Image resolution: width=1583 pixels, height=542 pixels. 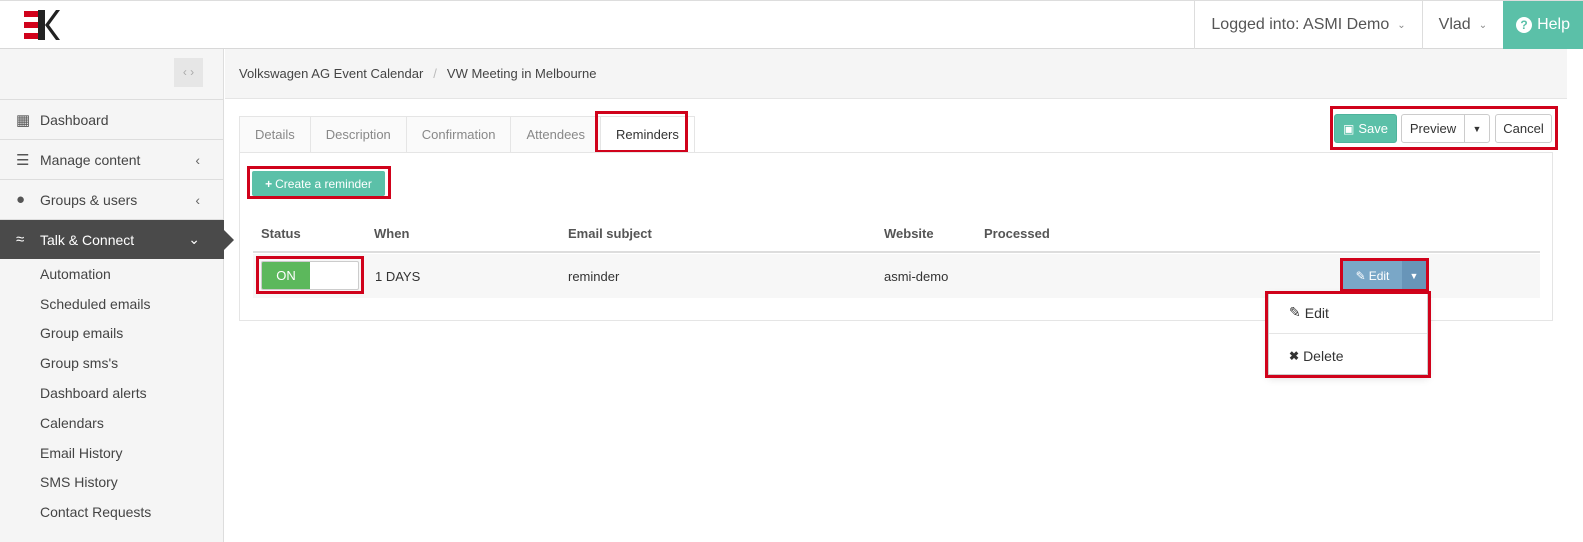 What do you see at coordinates (398, 276) in the screenshot?
I see `cell-when: 1 DAYS` at bounding box center [398, 276].